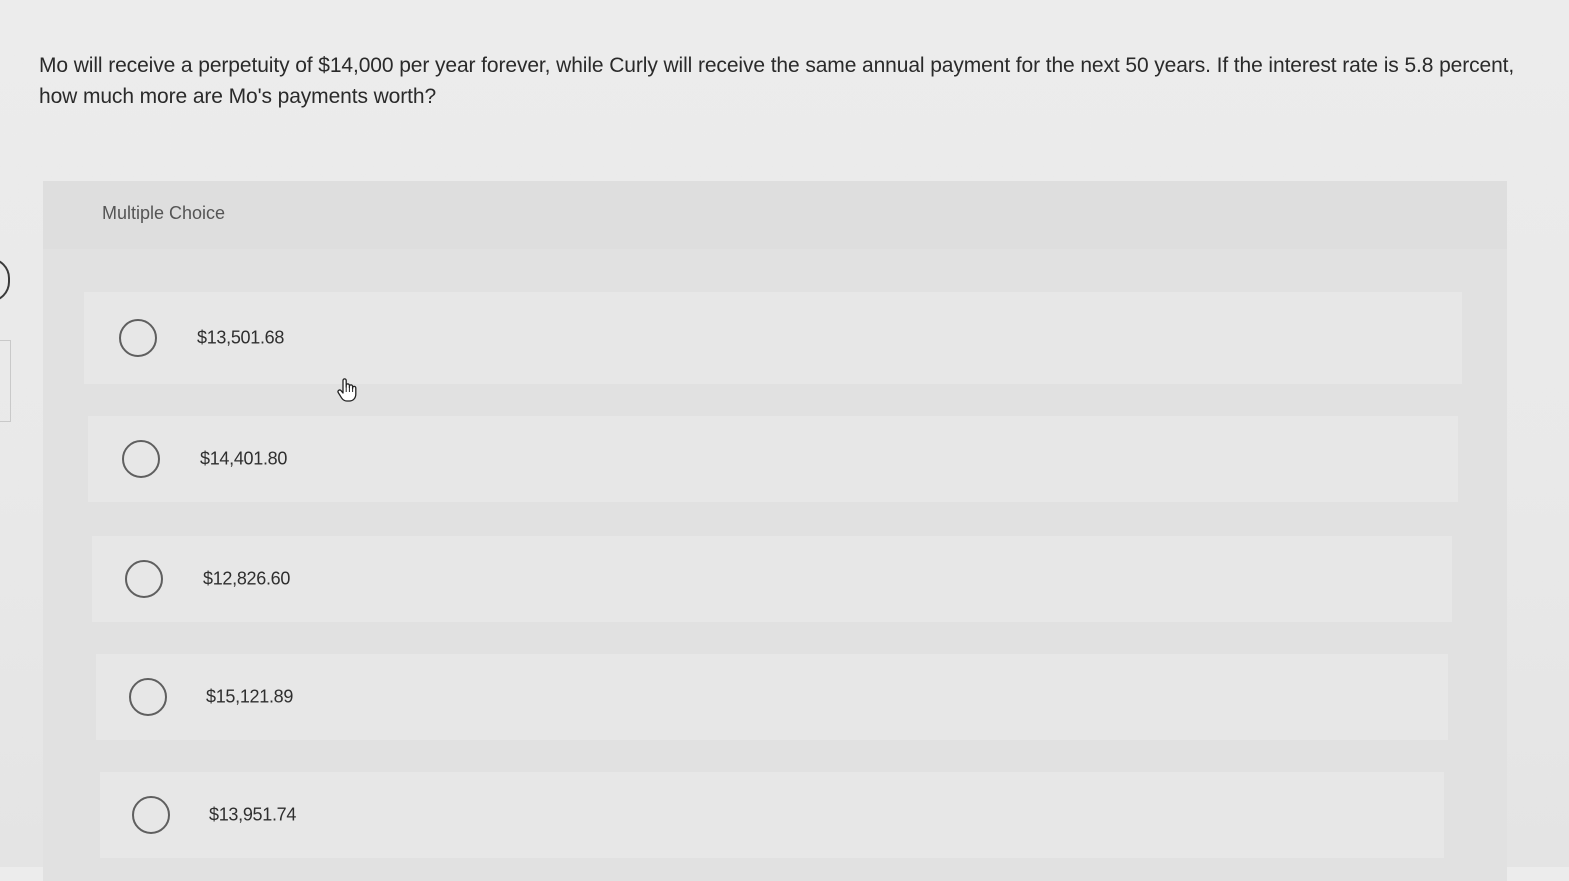 This screenshot has height=881, width=1569. I want to click on choice-option-1: $13,501.68, so click(773, 338).